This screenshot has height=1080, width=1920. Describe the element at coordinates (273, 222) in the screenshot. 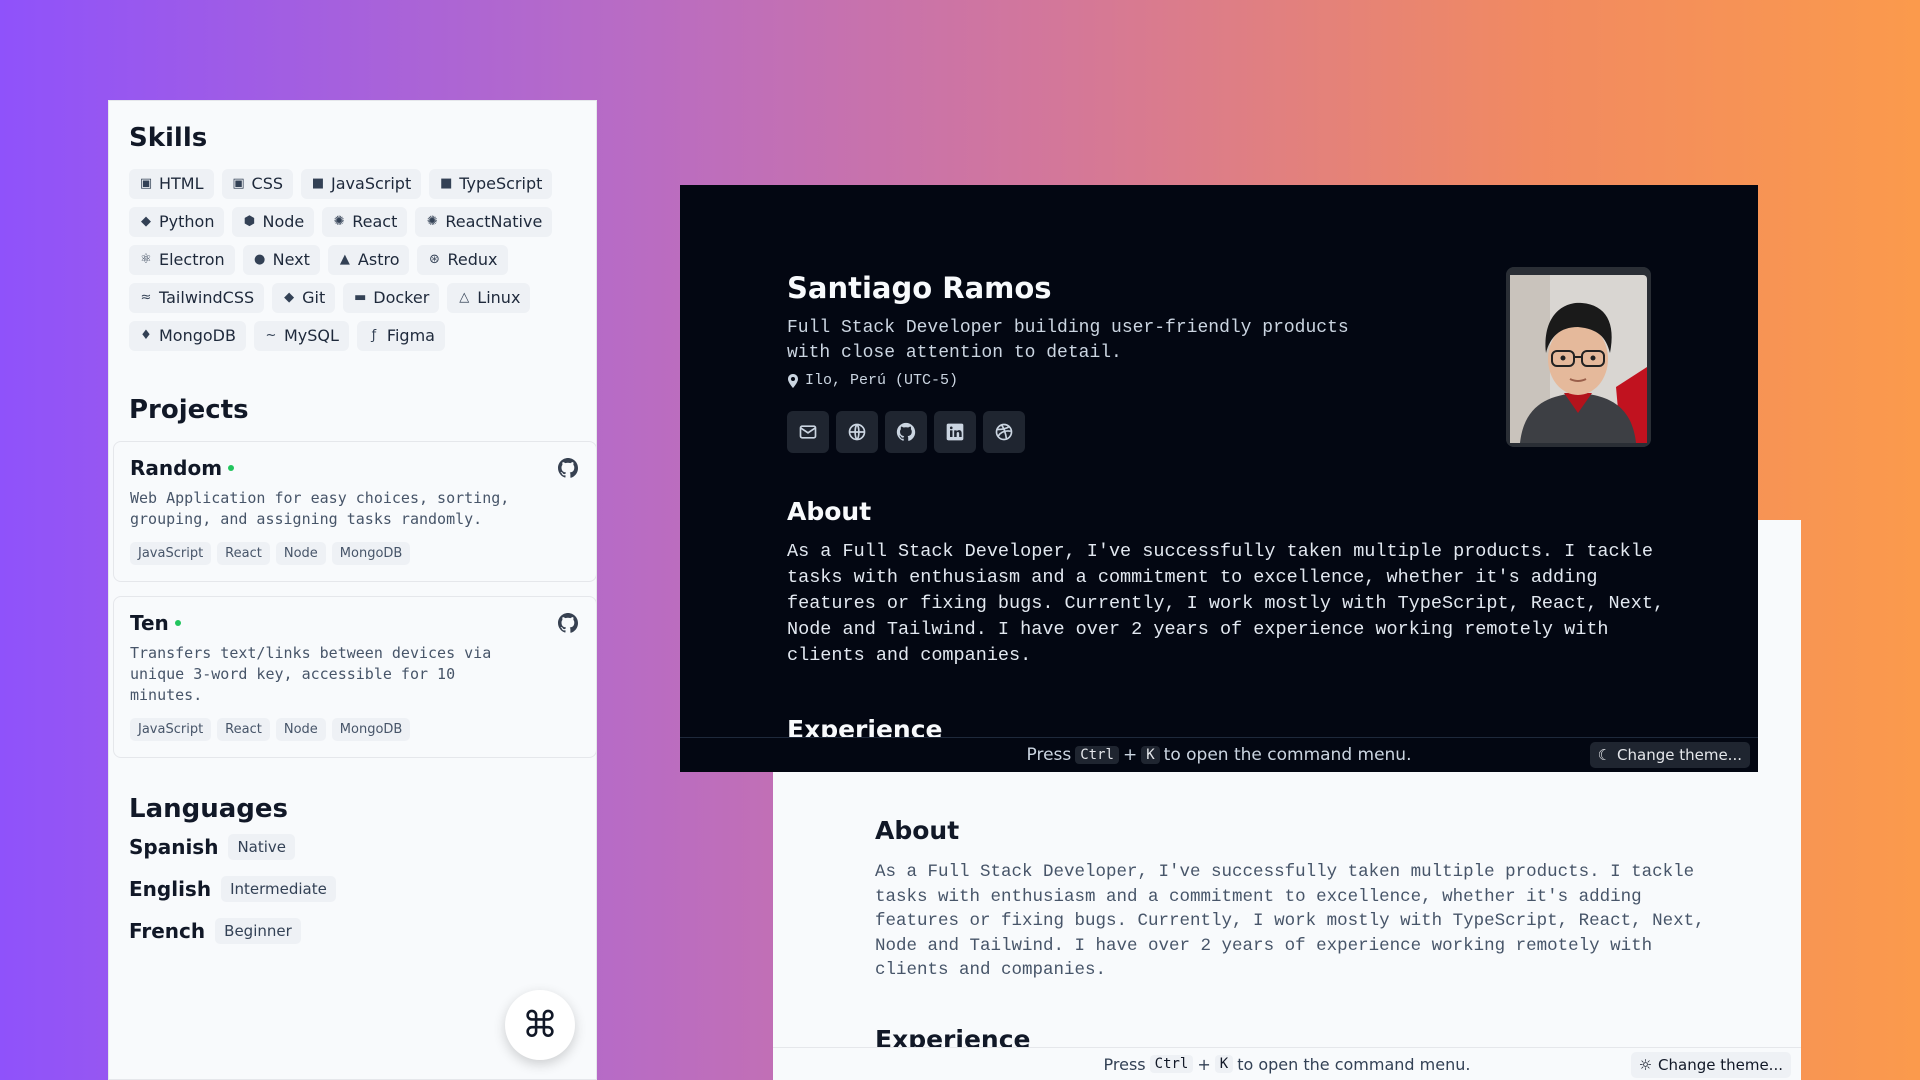

I see `skill-chip: ⬢ Node` at that location.